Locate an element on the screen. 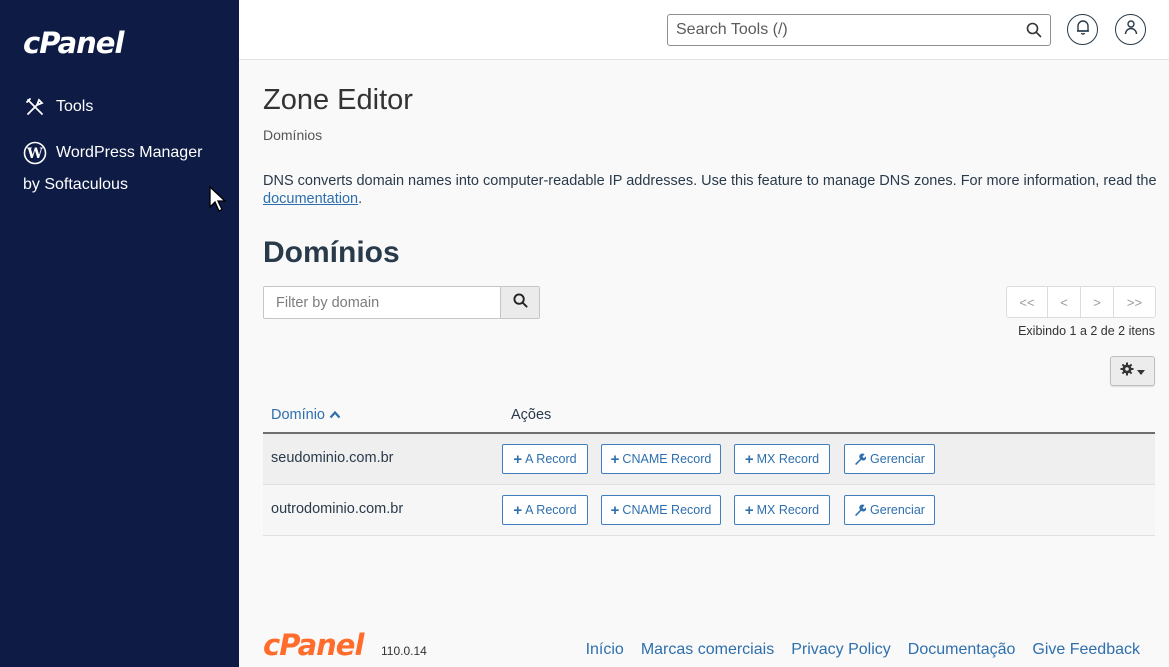  caret-down-icon is located at coordinates (1141, 371).